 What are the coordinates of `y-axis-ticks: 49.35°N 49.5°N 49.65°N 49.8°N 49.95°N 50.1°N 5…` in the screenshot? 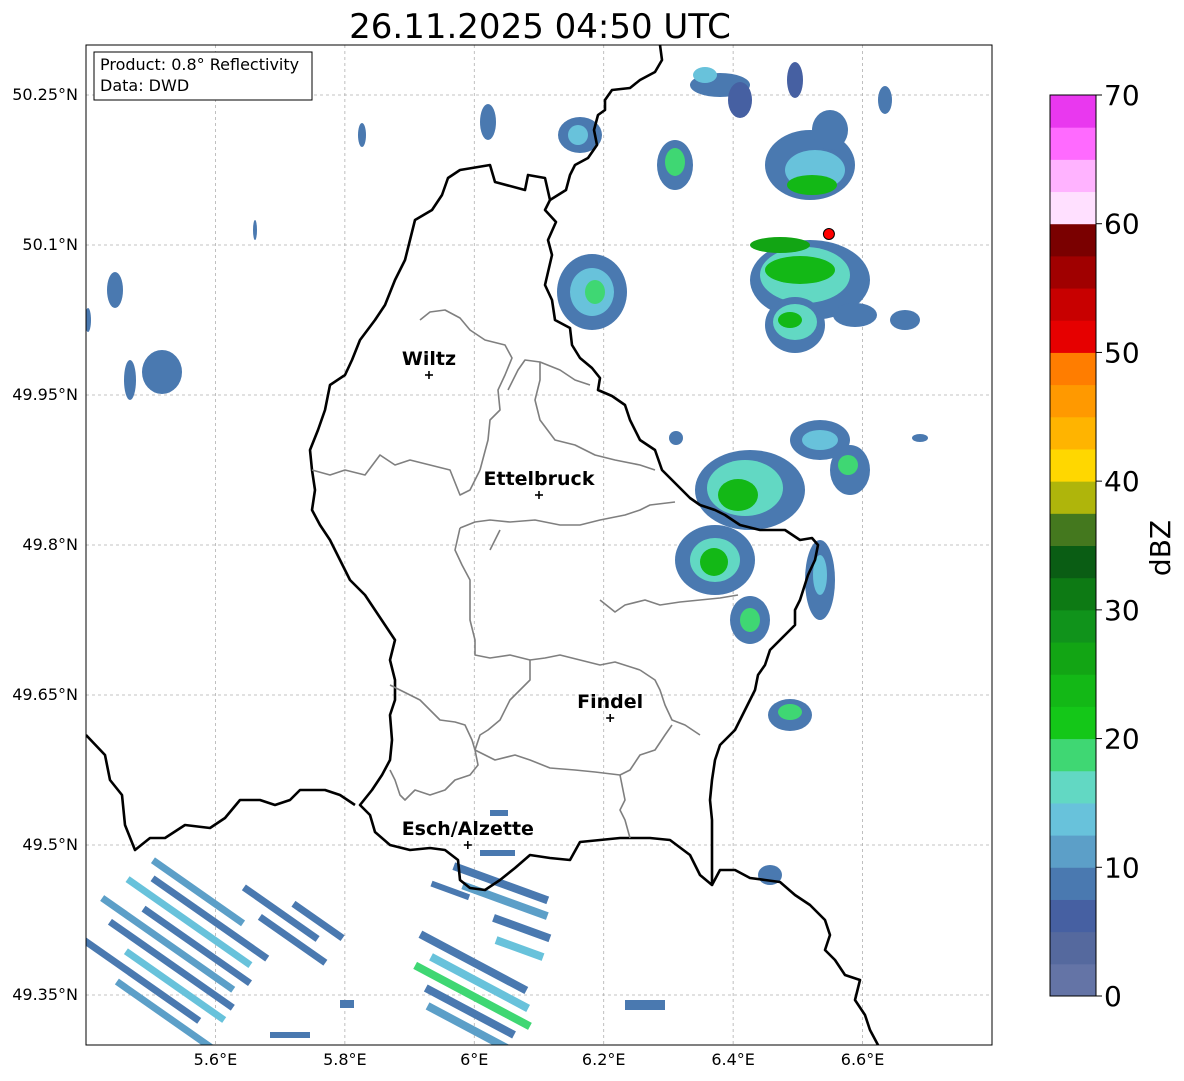 It's located at (45, 544).